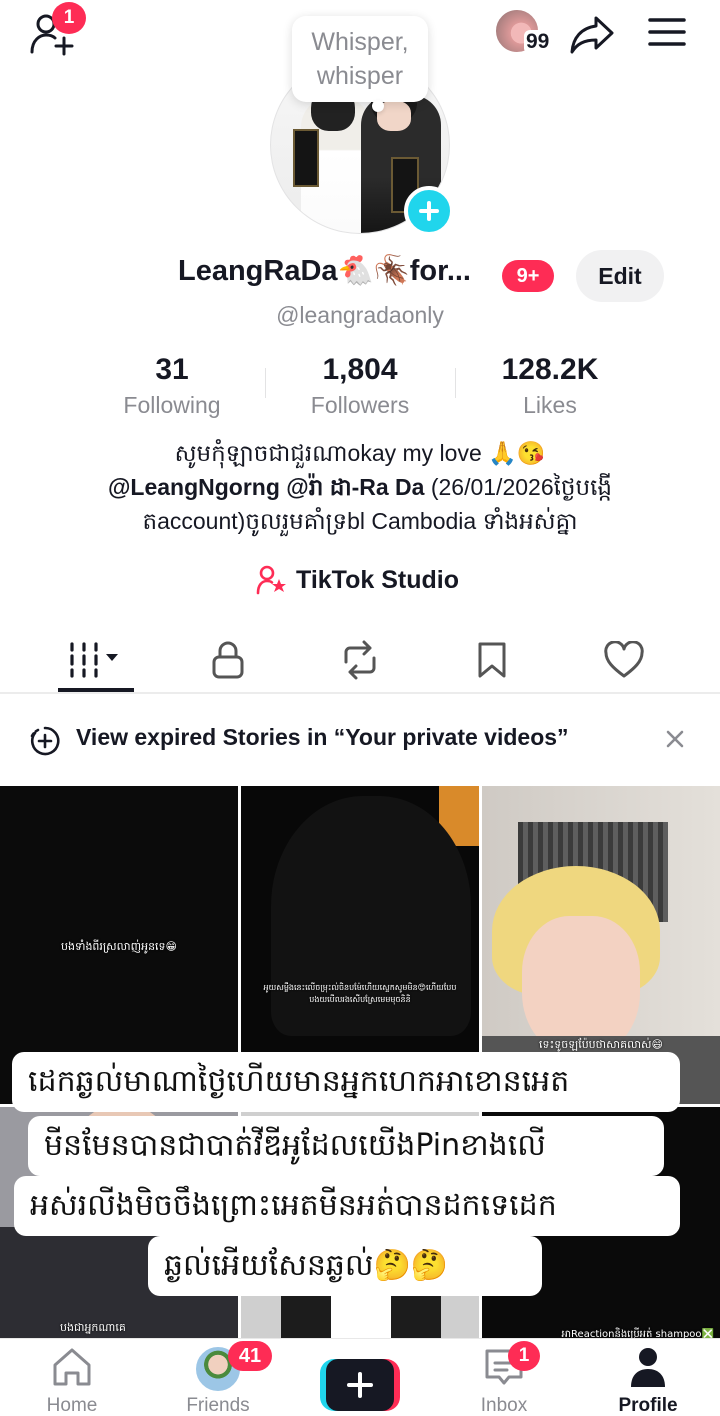  I want to click on profile-viewers-count: 99, so click(538, 42).